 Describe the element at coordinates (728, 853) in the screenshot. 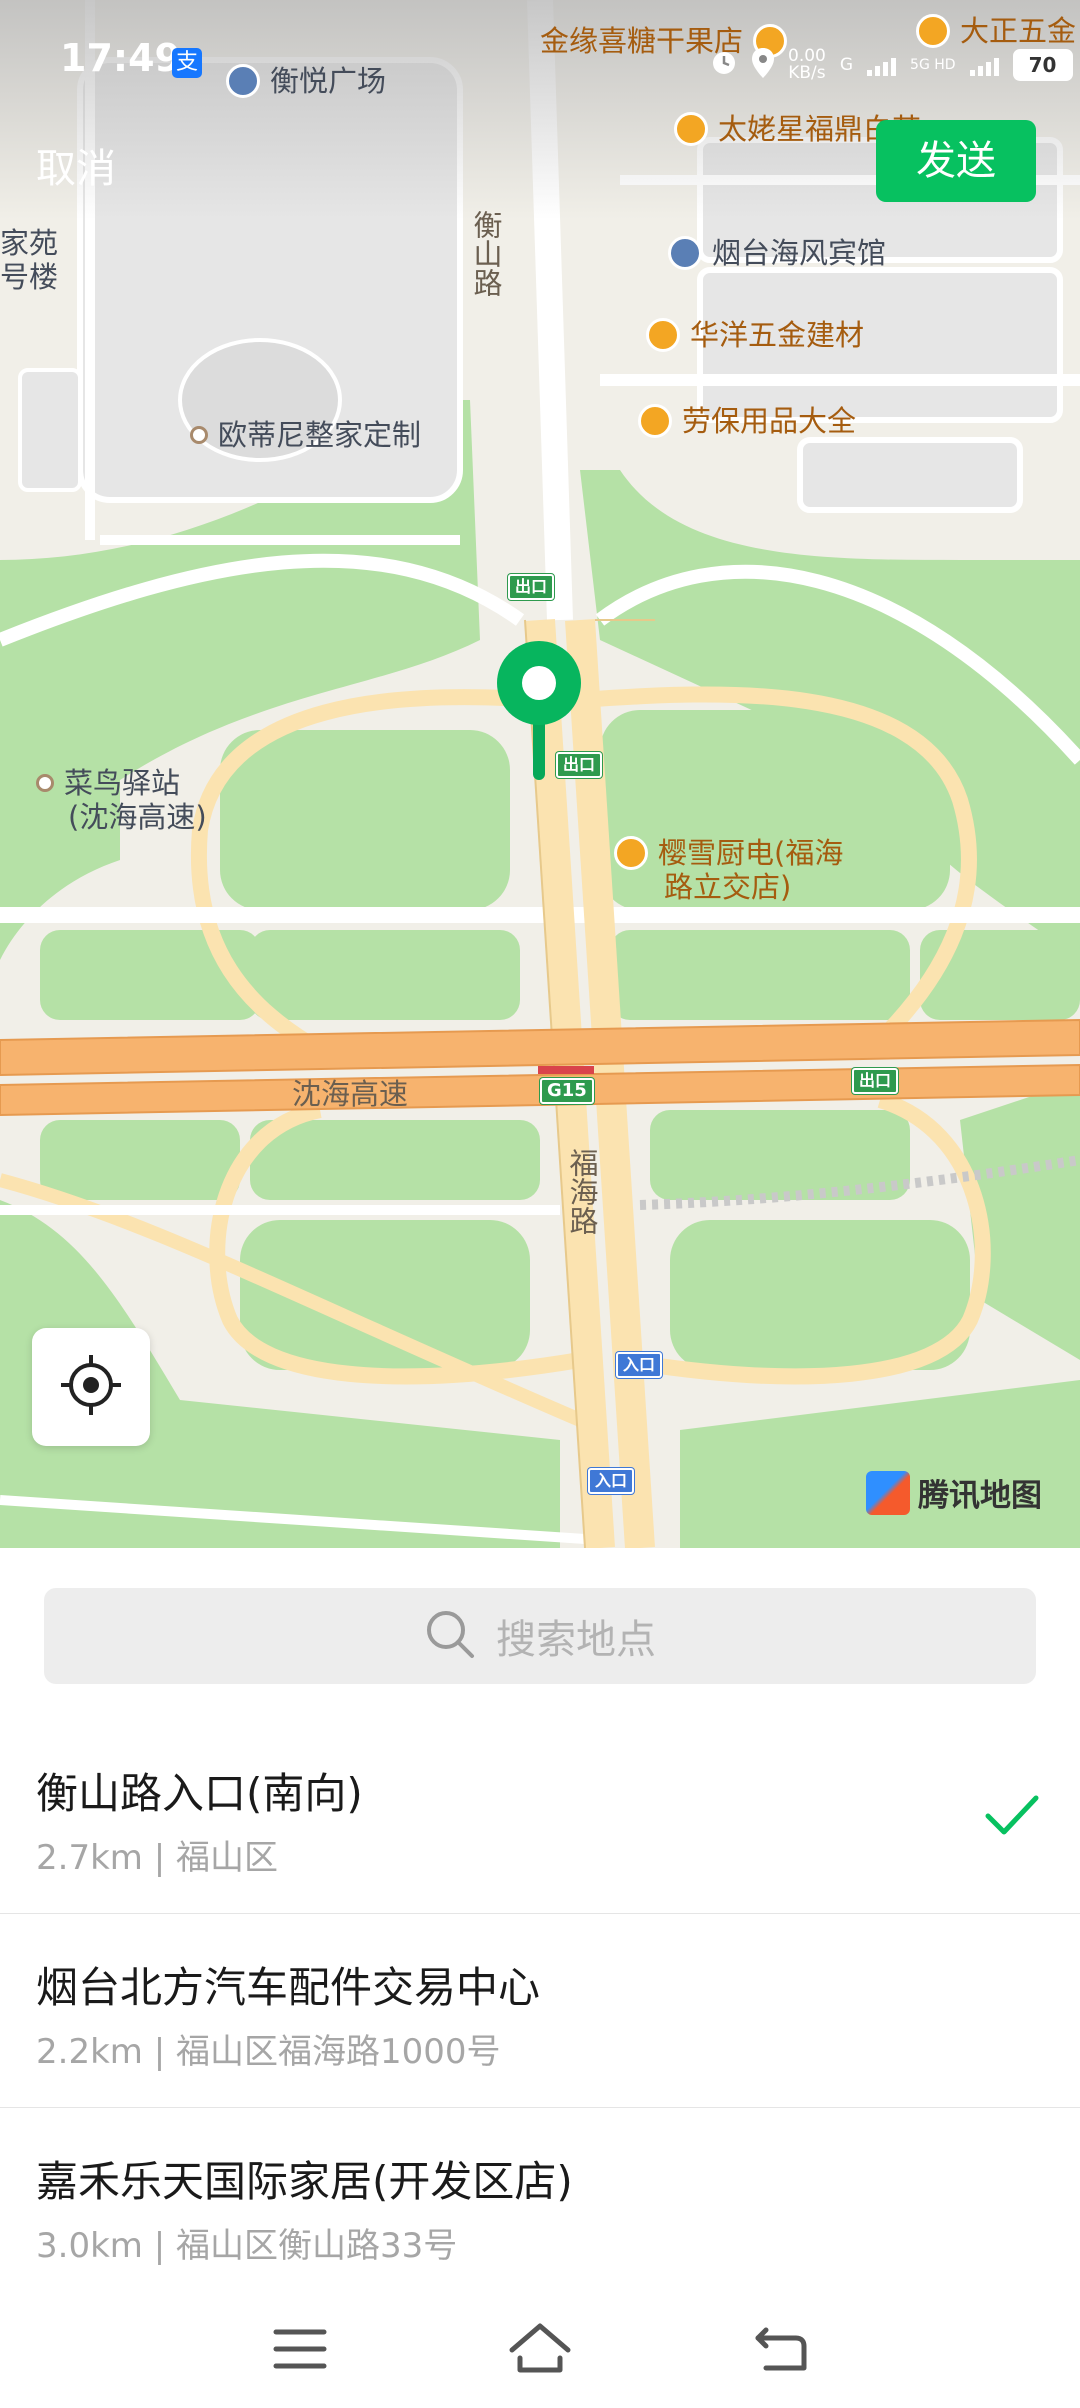

I see `map-poi: 樱雪厨电(福海` at that location.